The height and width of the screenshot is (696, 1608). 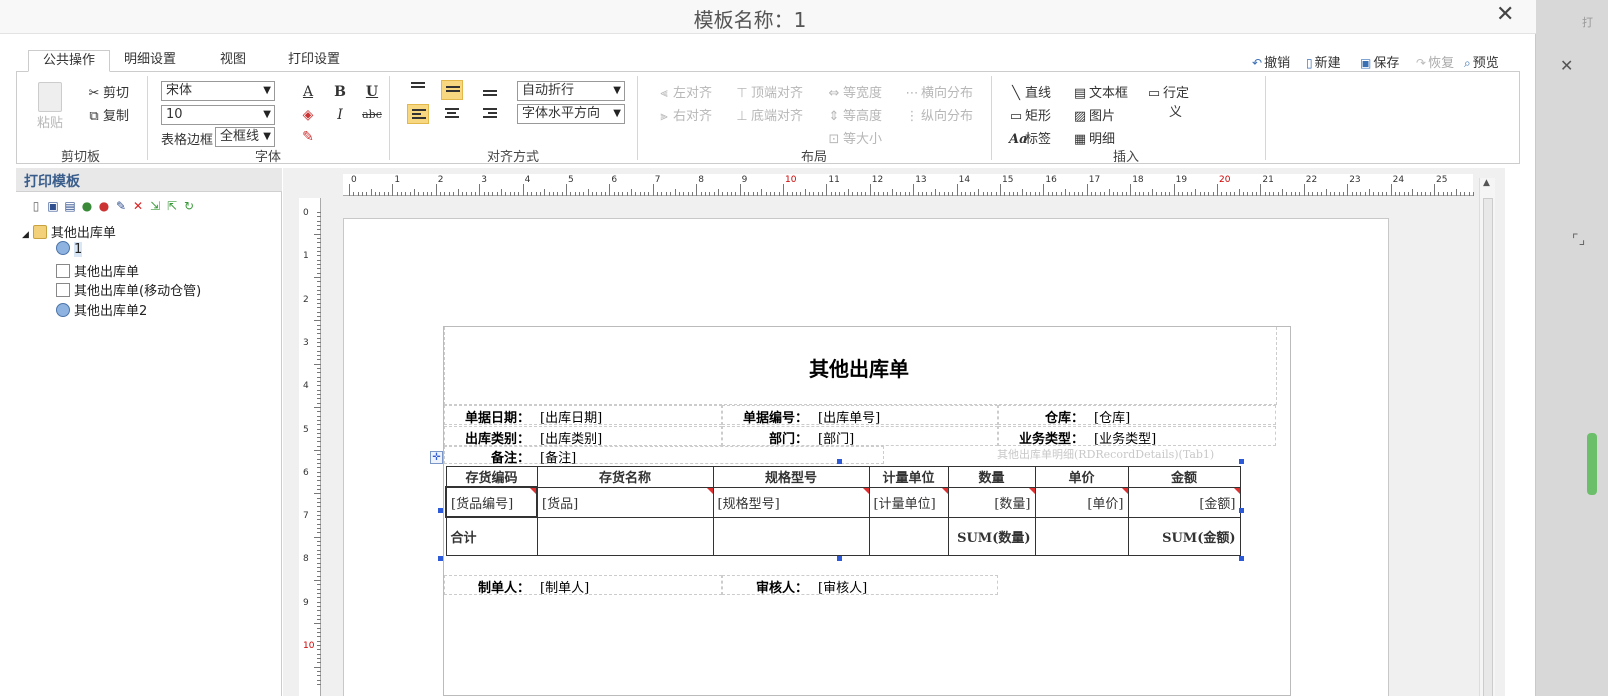 What do you see at coordinates (101, 309) in the screenshot?
I see `tree-item: 其他出库单2` at bounding box center [101, 309].